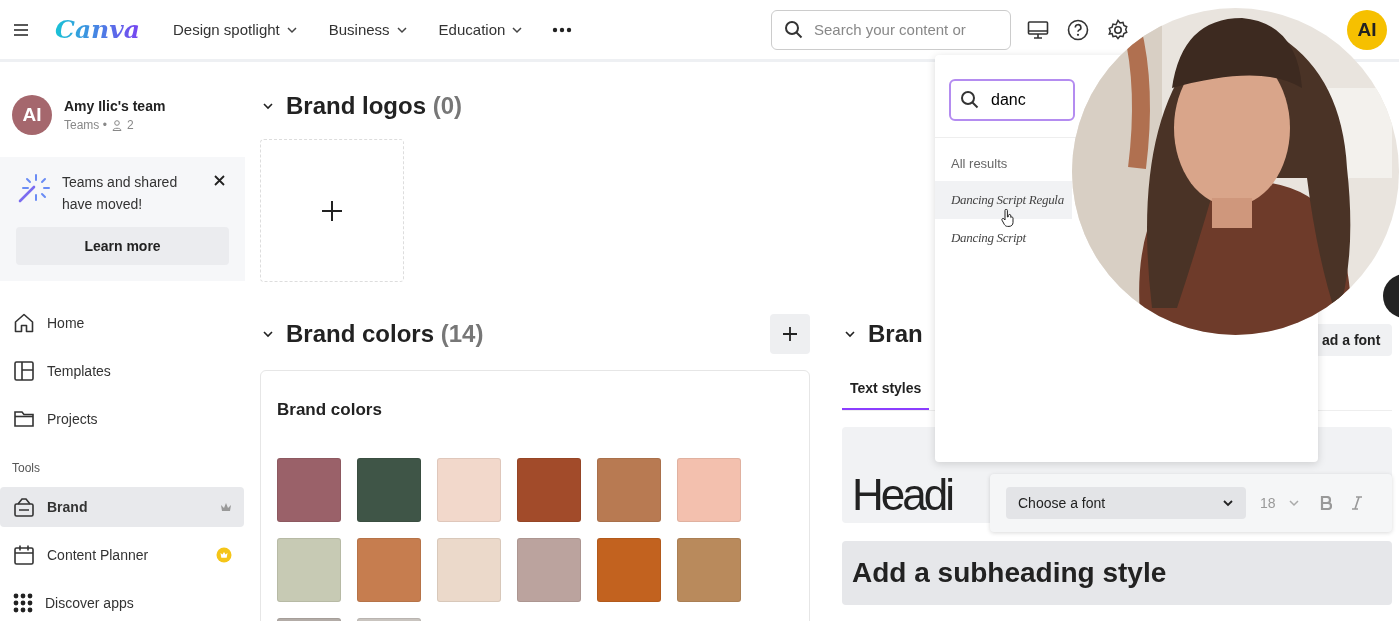 Image resolution: width=1399 pixels, height=621 pixels. What do you see at coordinates (122, 246) in the screenshot?
I see `learn-more-button: Learn more` at bounding box center [122, 246].